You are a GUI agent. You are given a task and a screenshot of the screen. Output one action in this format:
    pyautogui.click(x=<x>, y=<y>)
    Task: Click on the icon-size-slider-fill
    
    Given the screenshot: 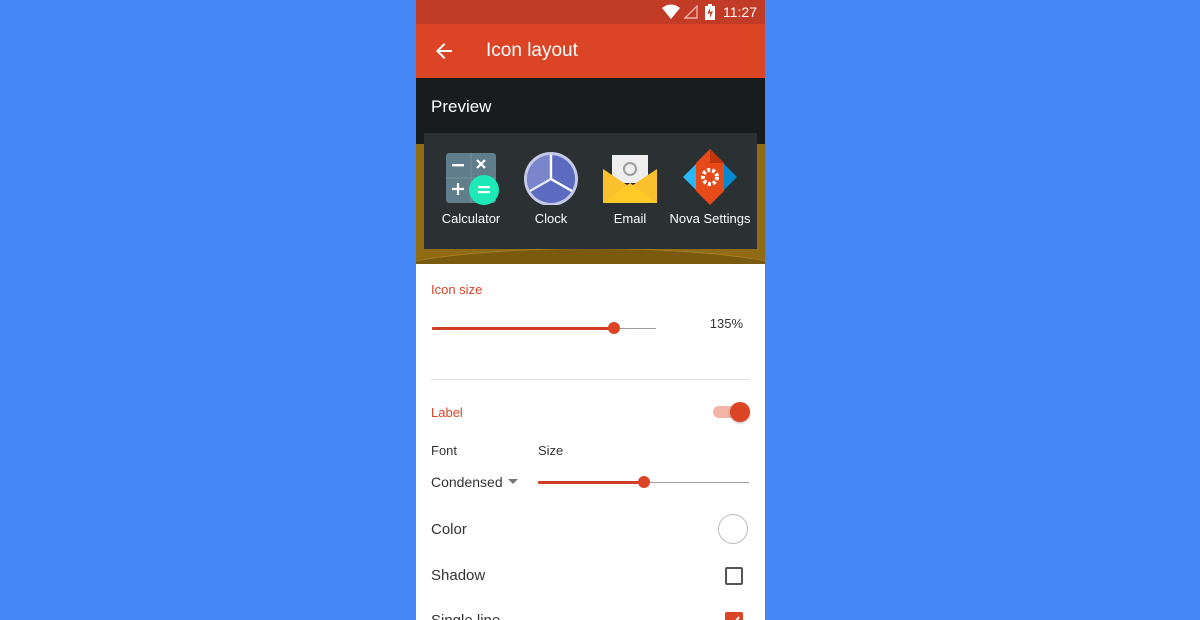 What is the action you would take?
    pyautogui.click(x=523, y=328)
    